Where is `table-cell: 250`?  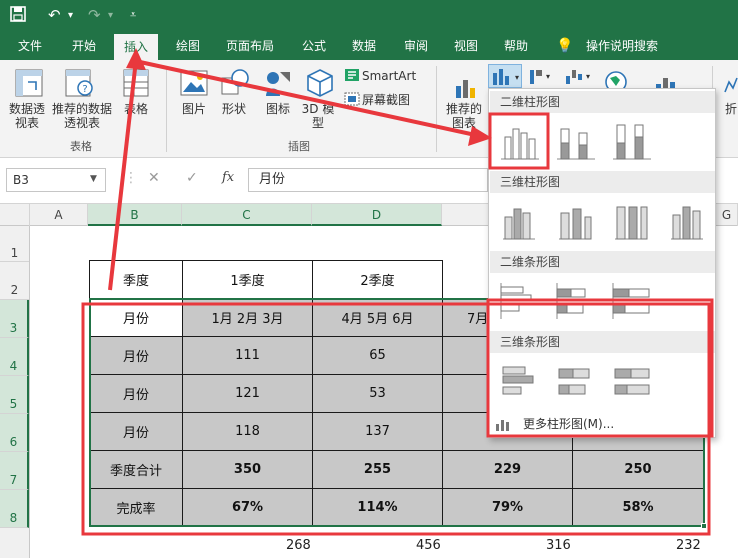
table-cell: 250 is located at coordinates (638, 469).